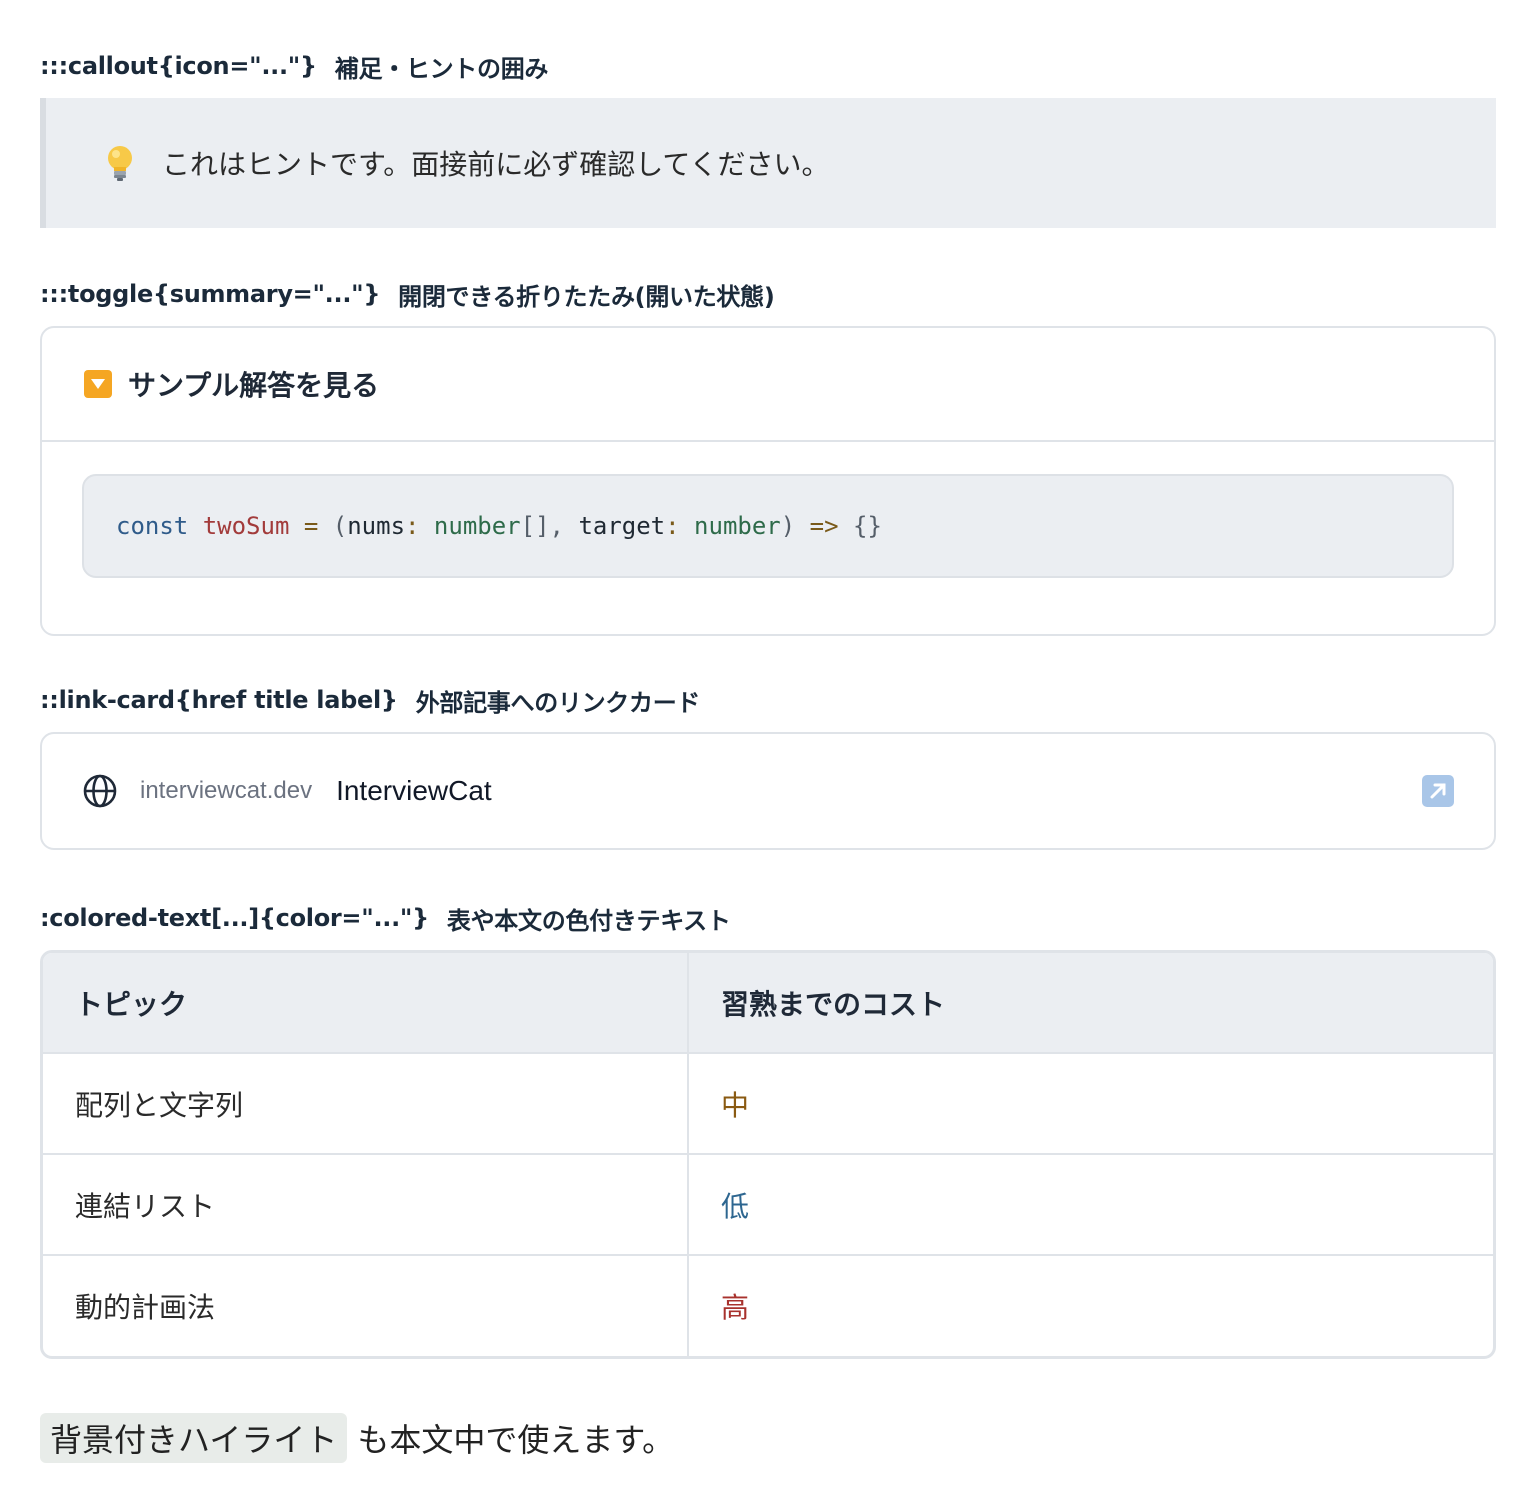 The image size is (1536, 1490). I want to click on link-card-title: InterviewCat, so click(414, 790).